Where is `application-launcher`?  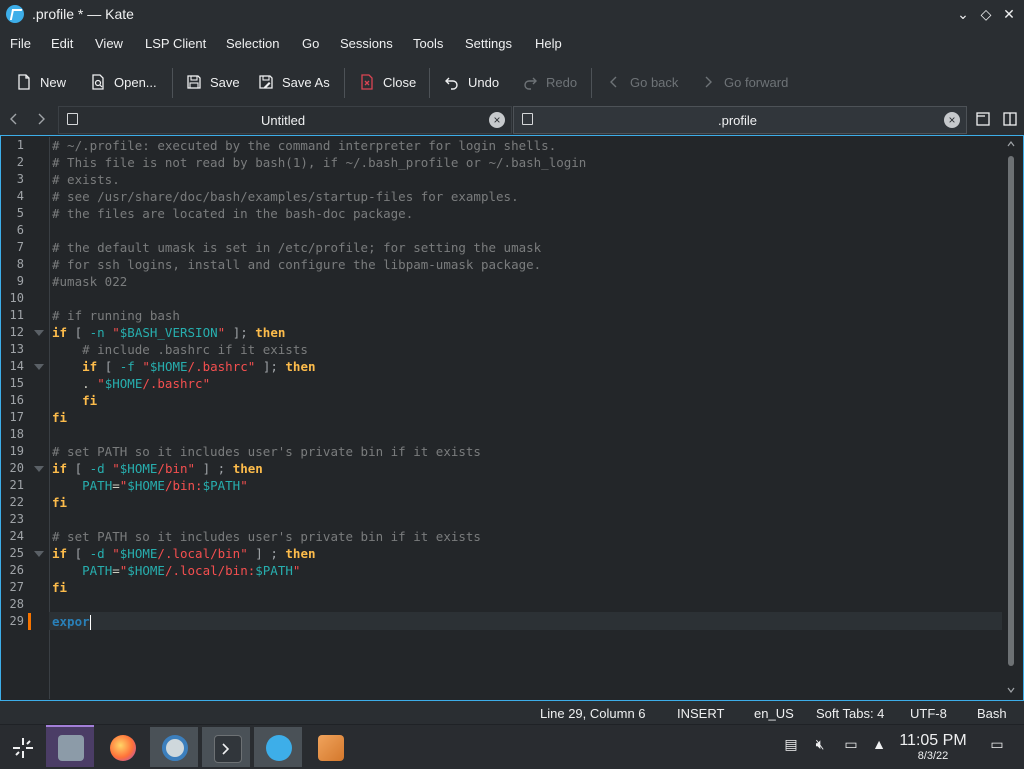 application-launcher is located at coordinates (24, 747).